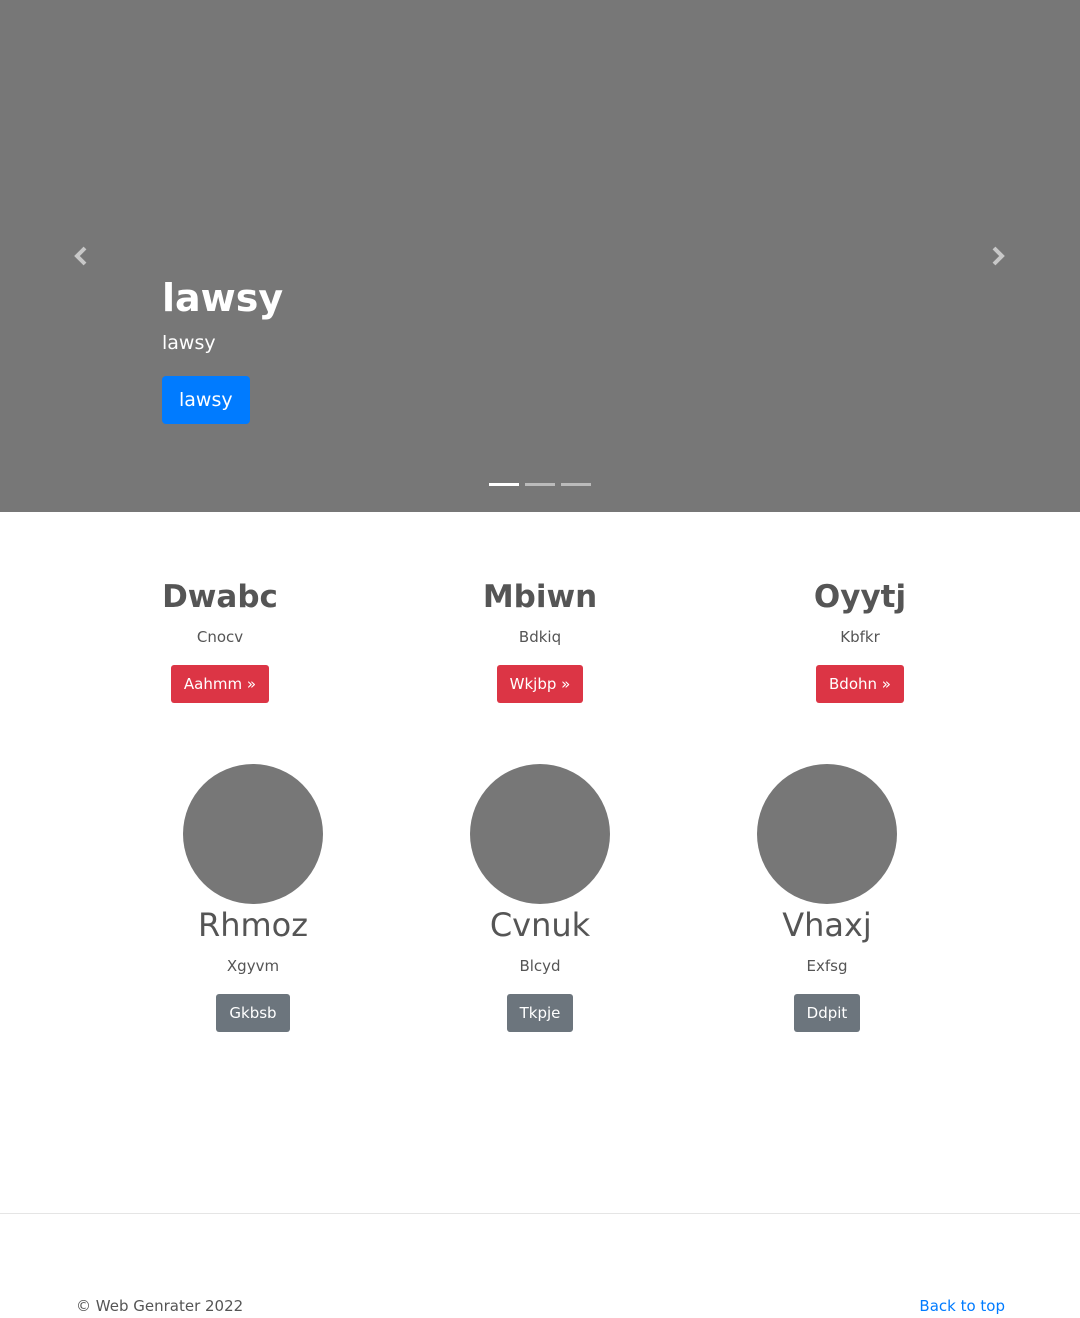 This screenshot has width=1080, height=1318. What do you see at coordinates (827, 1013) in the screenshot?
I see `person-button: Ddpit` at bounding box center [827, 1013].